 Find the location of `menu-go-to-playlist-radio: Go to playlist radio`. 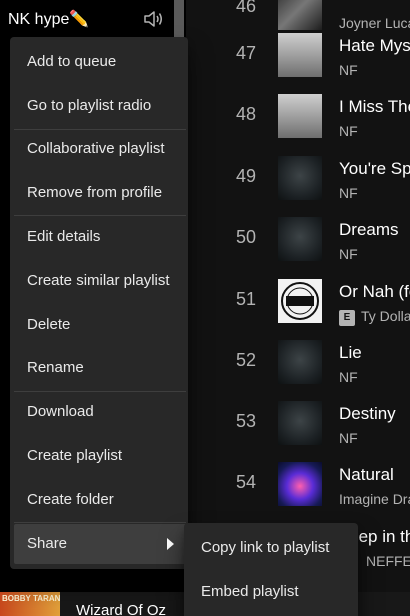

menu-go-to-playlist-radio: Go to playlist radio is located at coordinates (100, 106).